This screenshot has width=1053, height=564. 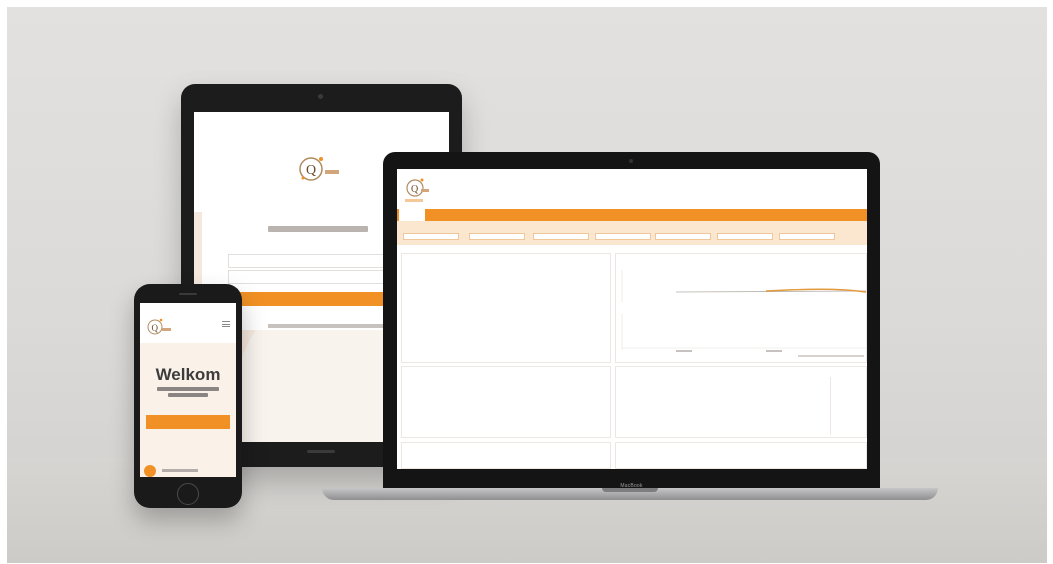 What do you see at coordinates (561, 227) in the screenshot?
I see `filter-3-label` at bounding box center [561, 227].